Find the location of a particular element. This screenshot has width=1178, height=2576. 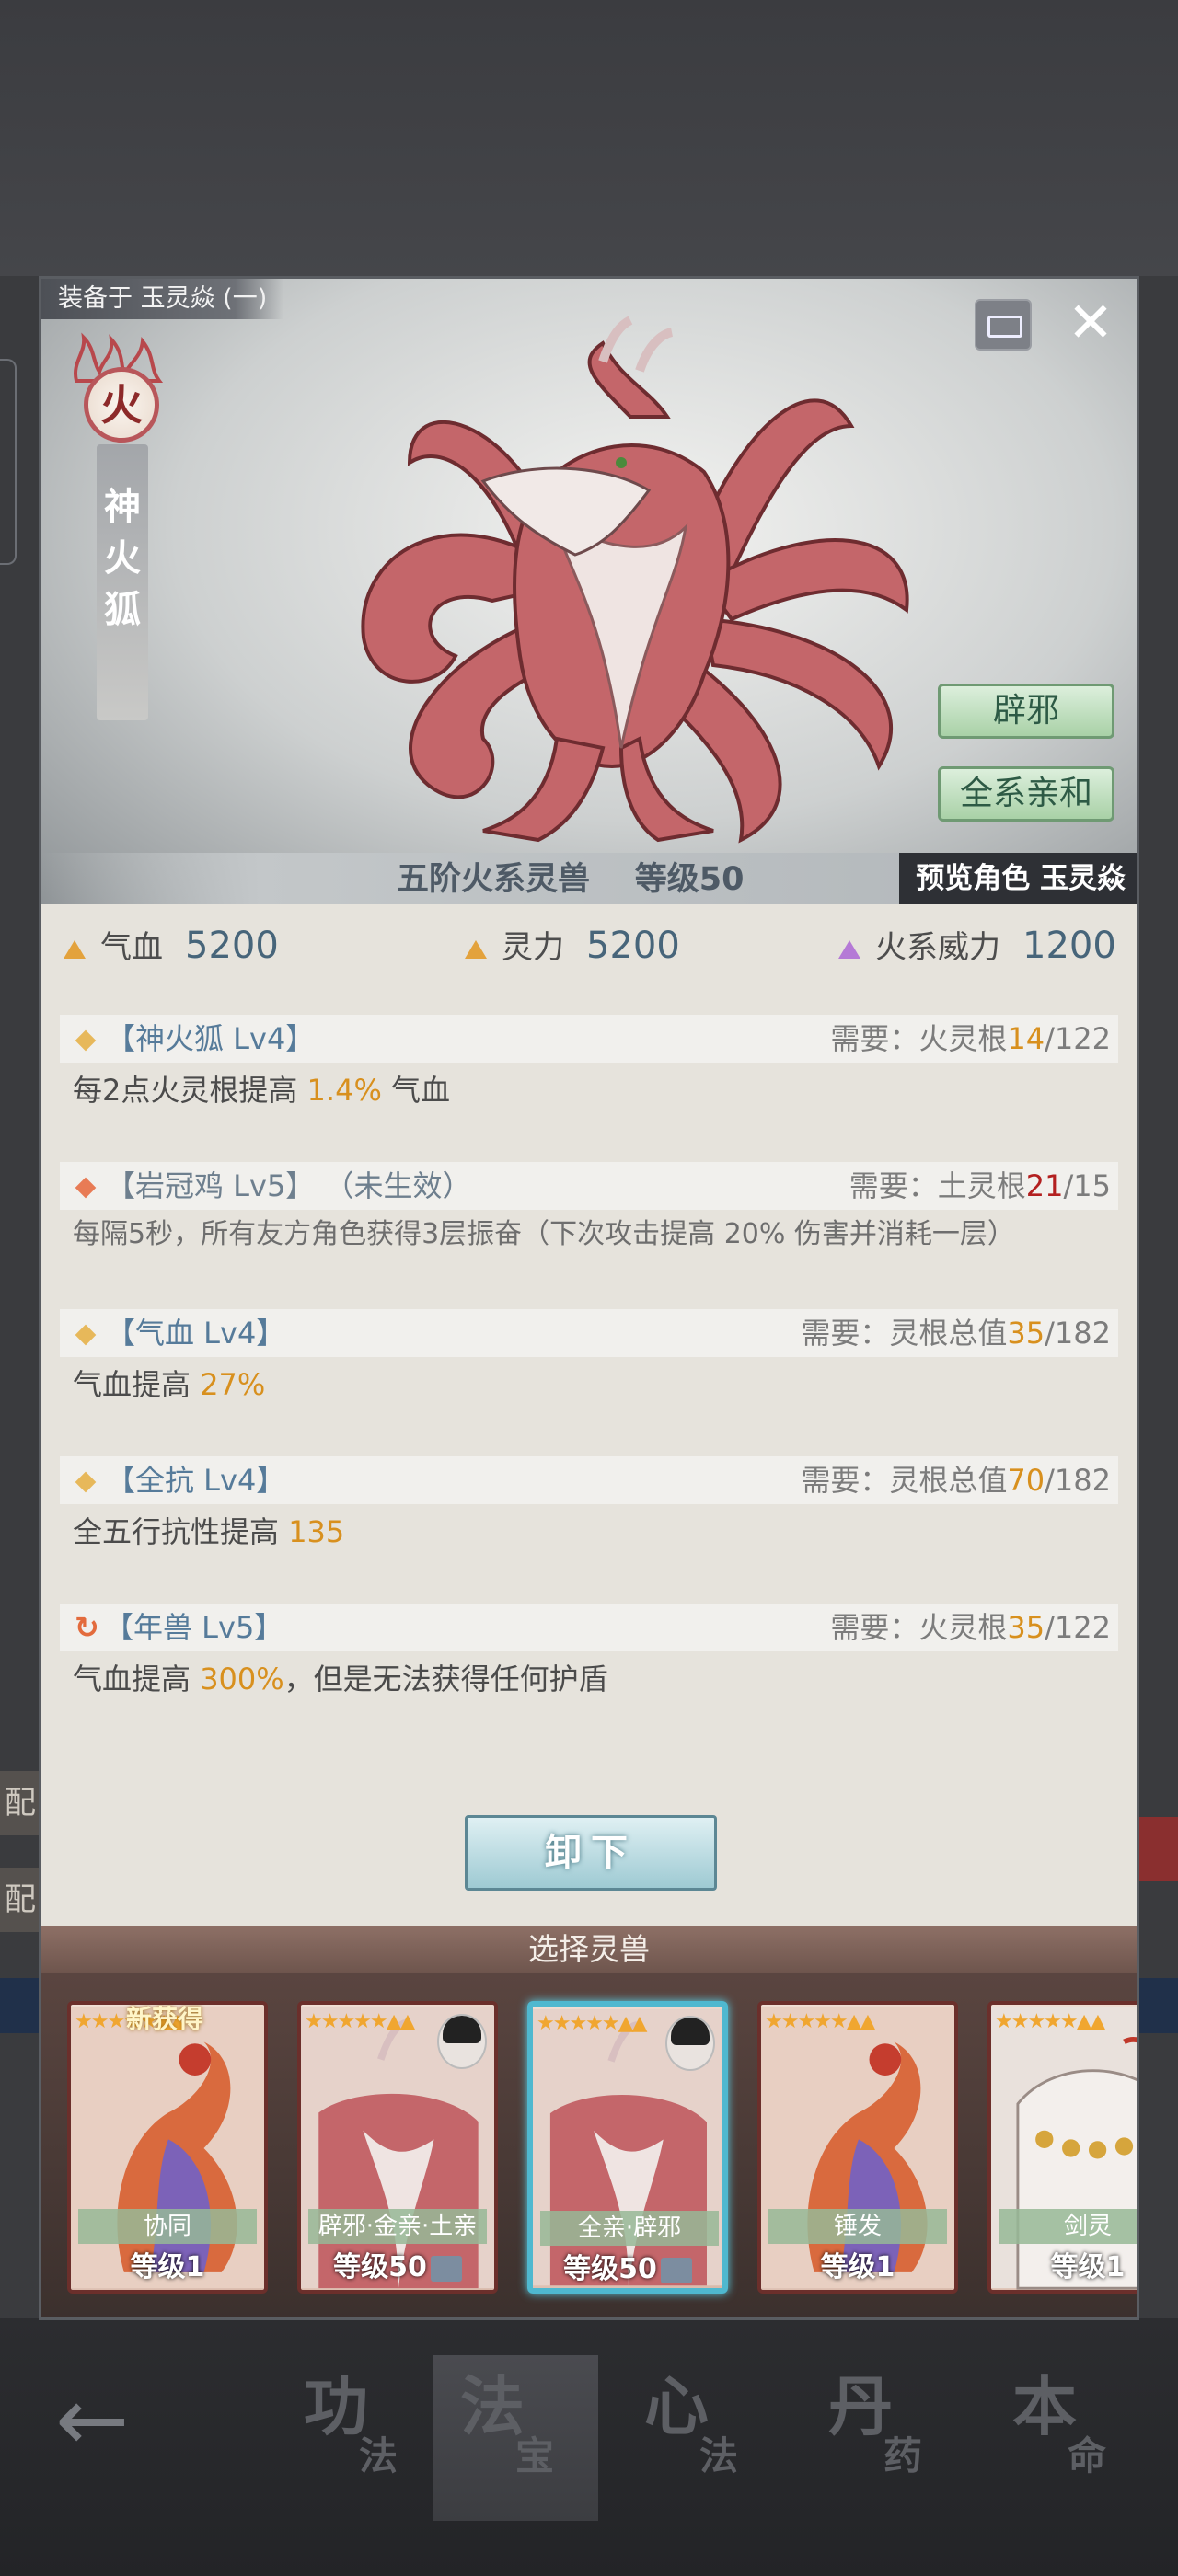

select-beast-header: 选择灵兽 is located at coordinates (589, 1949).